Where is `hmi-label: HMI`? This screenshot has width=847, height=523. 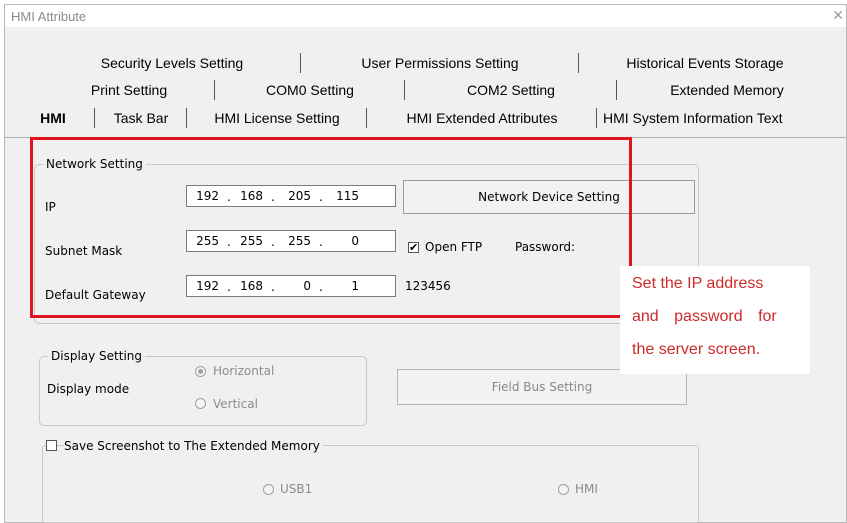 hmi-label: HMI is located at coordinates (586, 489).